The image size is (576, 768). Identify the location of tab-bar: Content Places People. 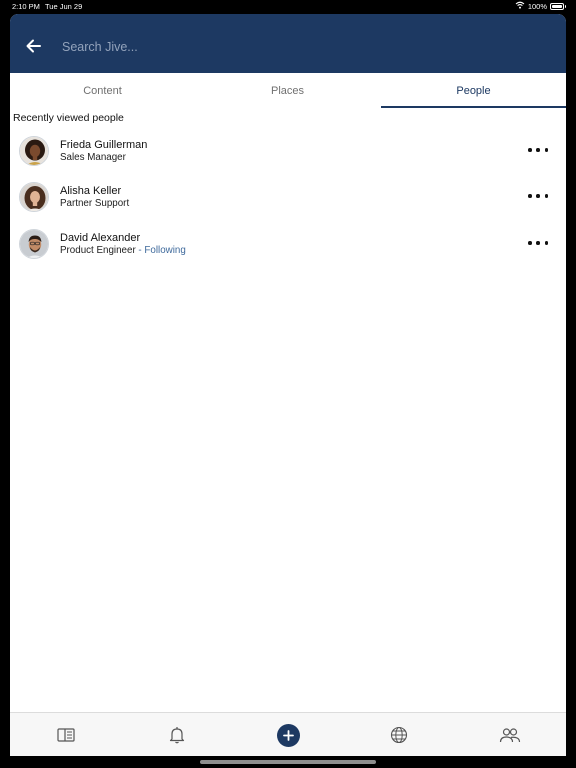
(288, 90).